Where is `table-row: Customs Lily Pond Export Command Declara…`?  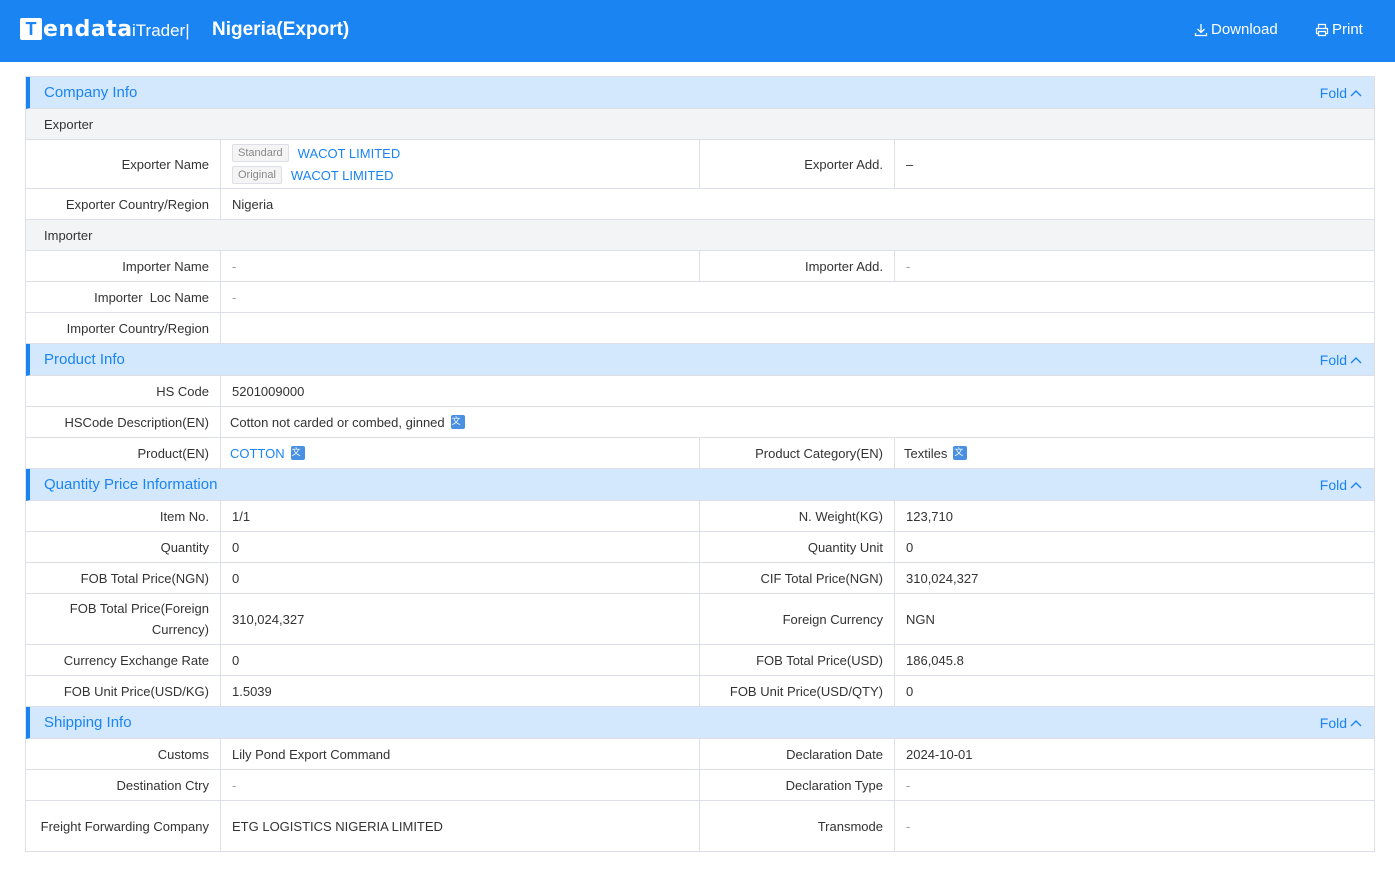
table-row: Customs Lily Pond Export Command Declara… is located at coordinates (700, 754).